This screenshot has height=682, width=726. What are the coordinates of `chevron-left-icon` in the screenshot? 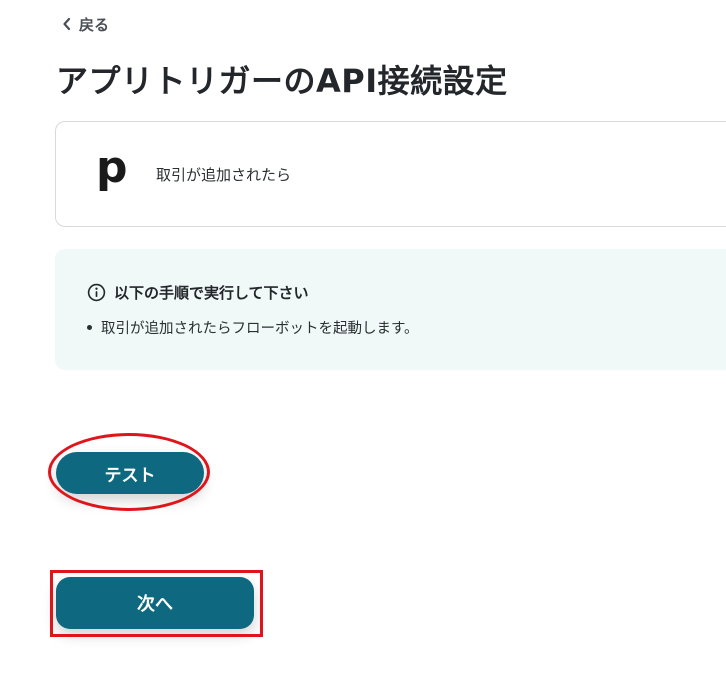 It's located at (67, 24).